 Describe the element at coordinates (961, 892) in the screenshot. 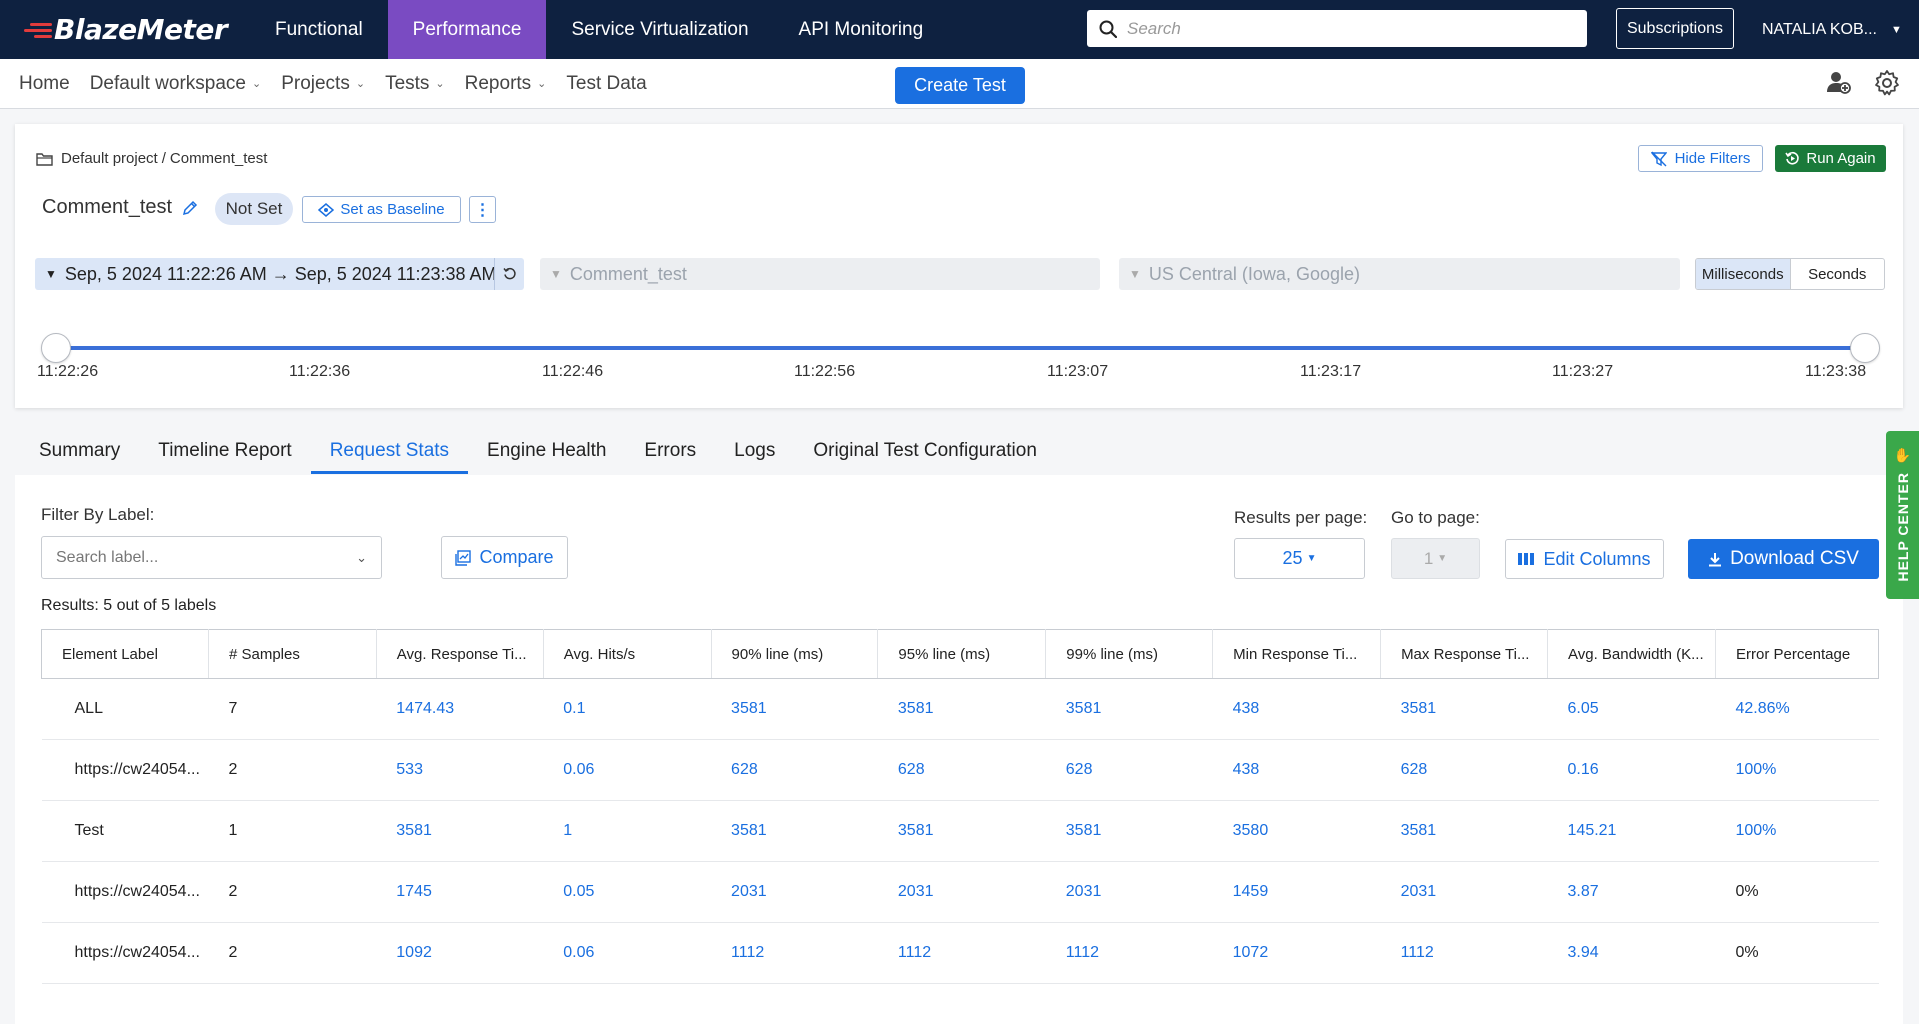

I see `cell-95-line: 2031` at that location.